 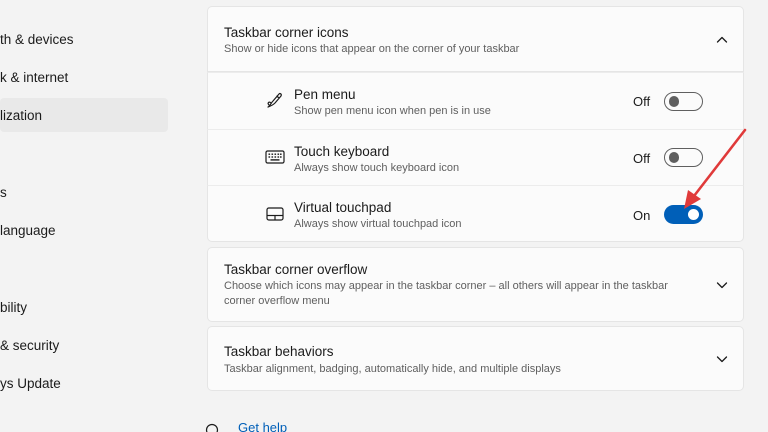 I want to click on sidebar-item-label: s, so click(x=3, y=192).